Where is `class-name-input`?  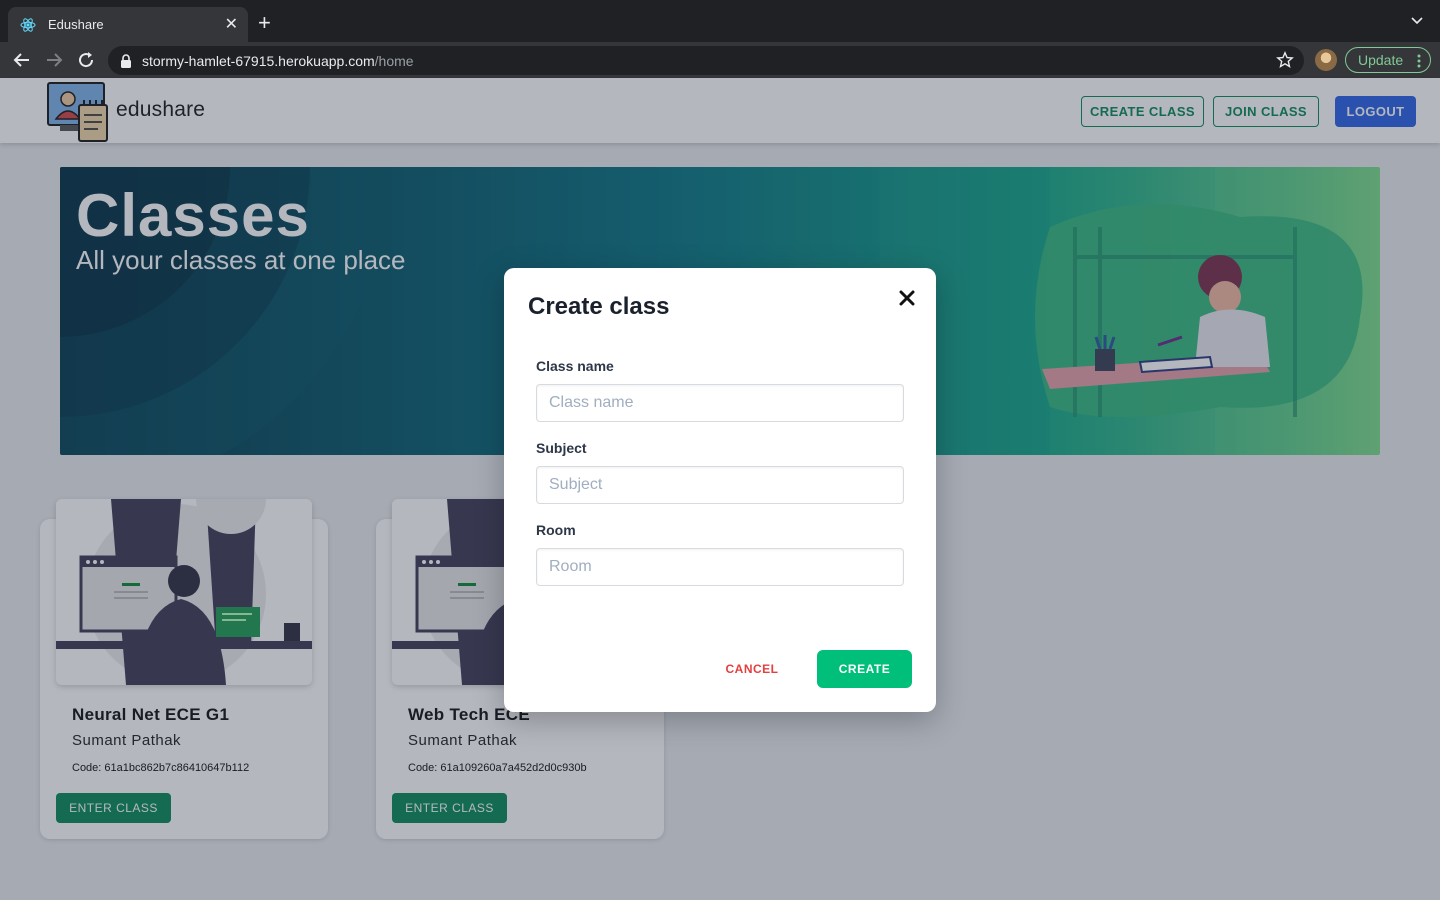
class-name-input is located at coordinates (720, 403).